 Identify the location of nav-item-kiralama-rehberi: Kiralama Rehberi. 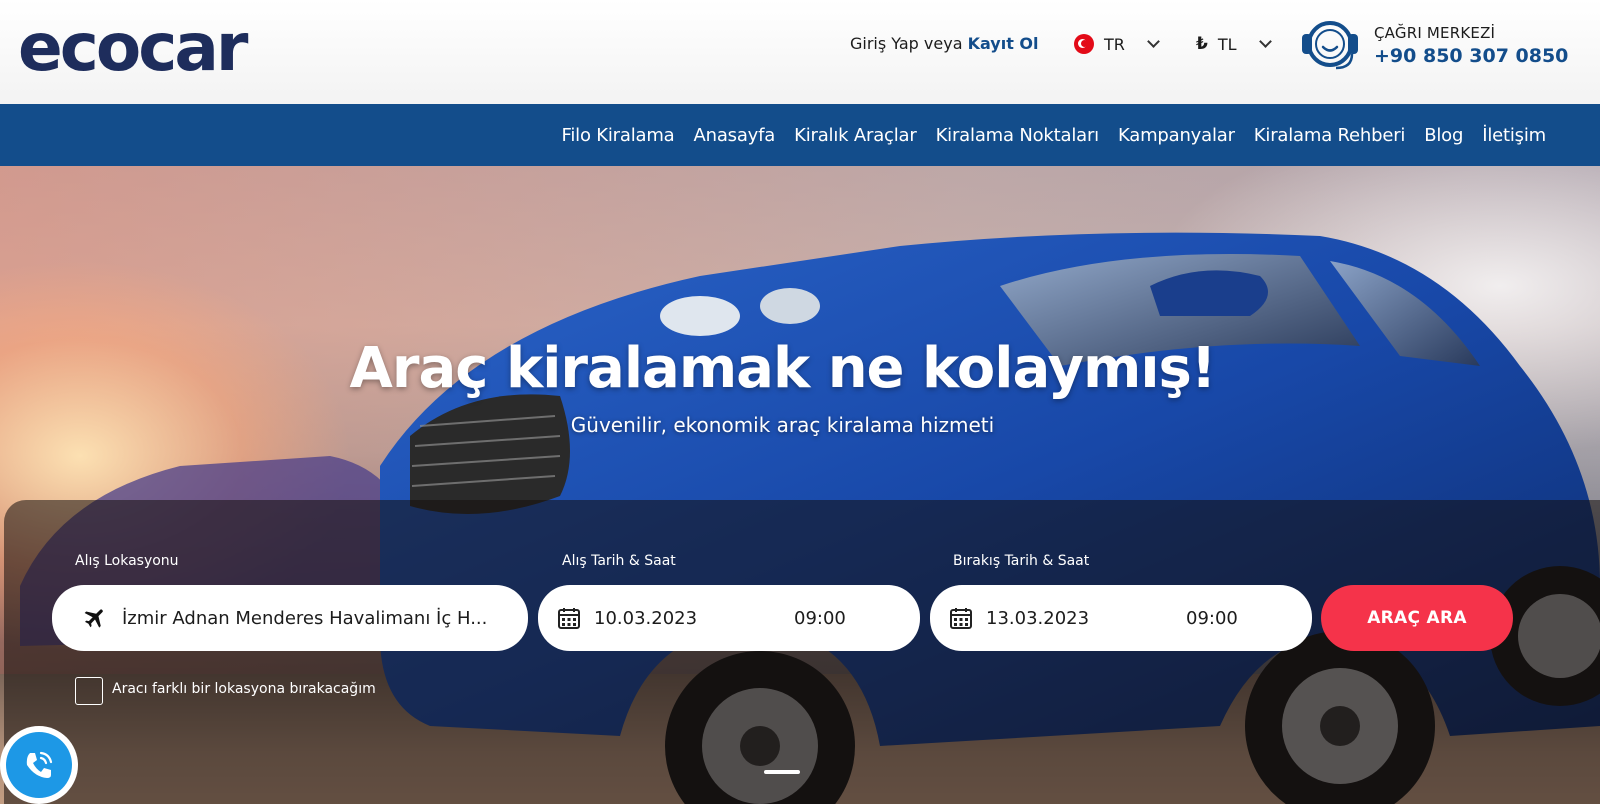
(1330, 135).